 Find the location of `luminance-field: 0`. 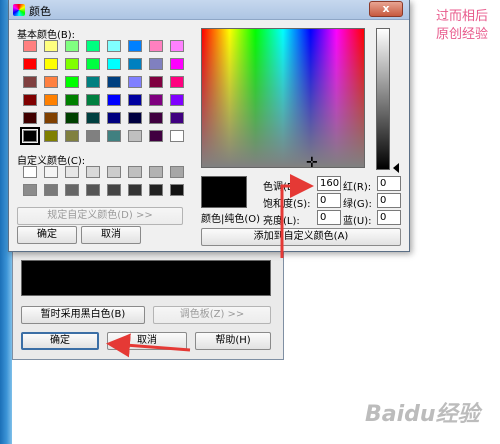

luminance-field: 0 is located at coordinates (329, 217).